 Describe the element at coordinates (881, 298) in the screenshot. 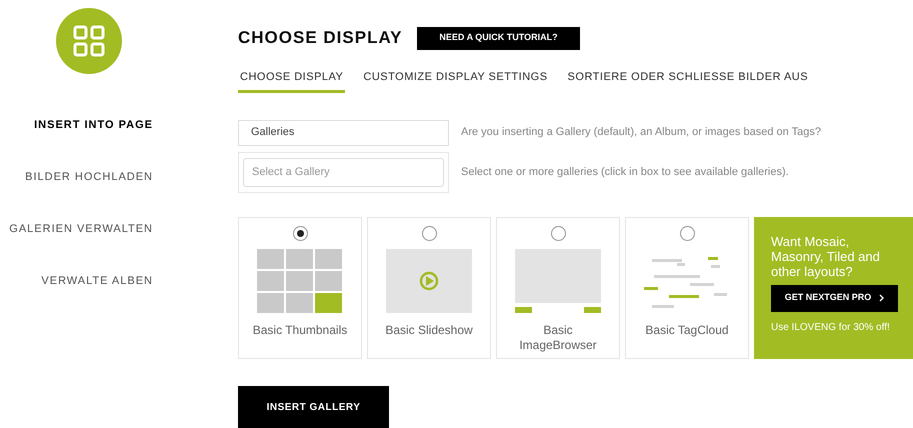

I see `chevron-right-icon` at that location.